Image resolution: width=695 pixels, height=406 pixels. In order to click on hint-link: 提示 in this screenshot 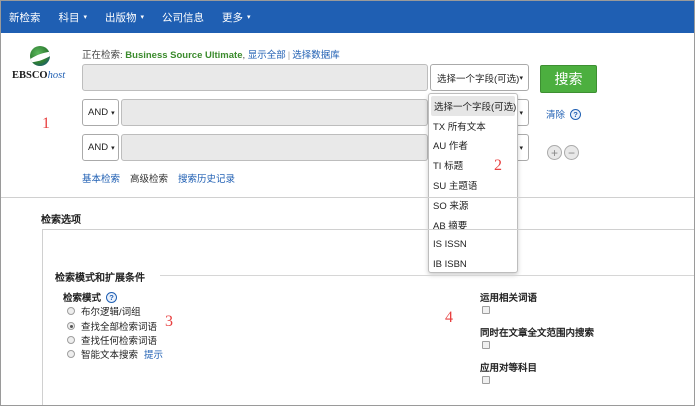, I will do `click(153, 354)`.